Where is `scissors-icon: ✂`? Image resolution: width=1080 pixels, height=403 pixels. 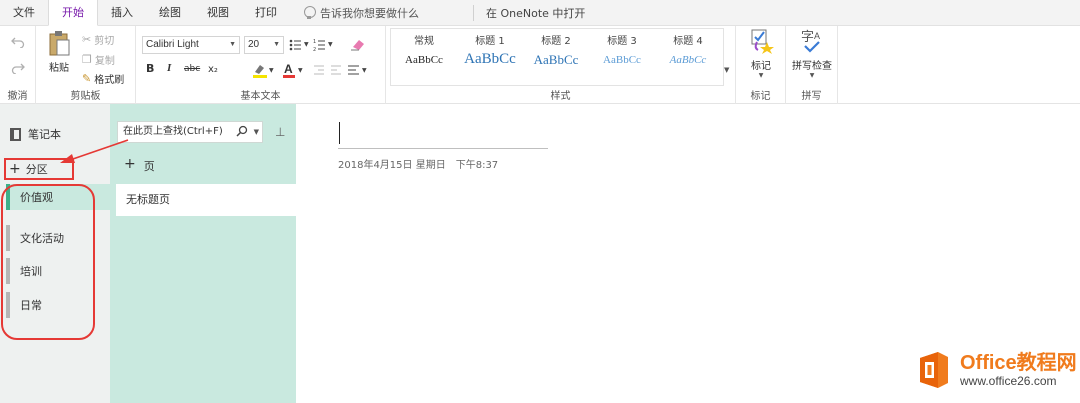
scissors-icon: ✂ is located at coordinates (87, 39).